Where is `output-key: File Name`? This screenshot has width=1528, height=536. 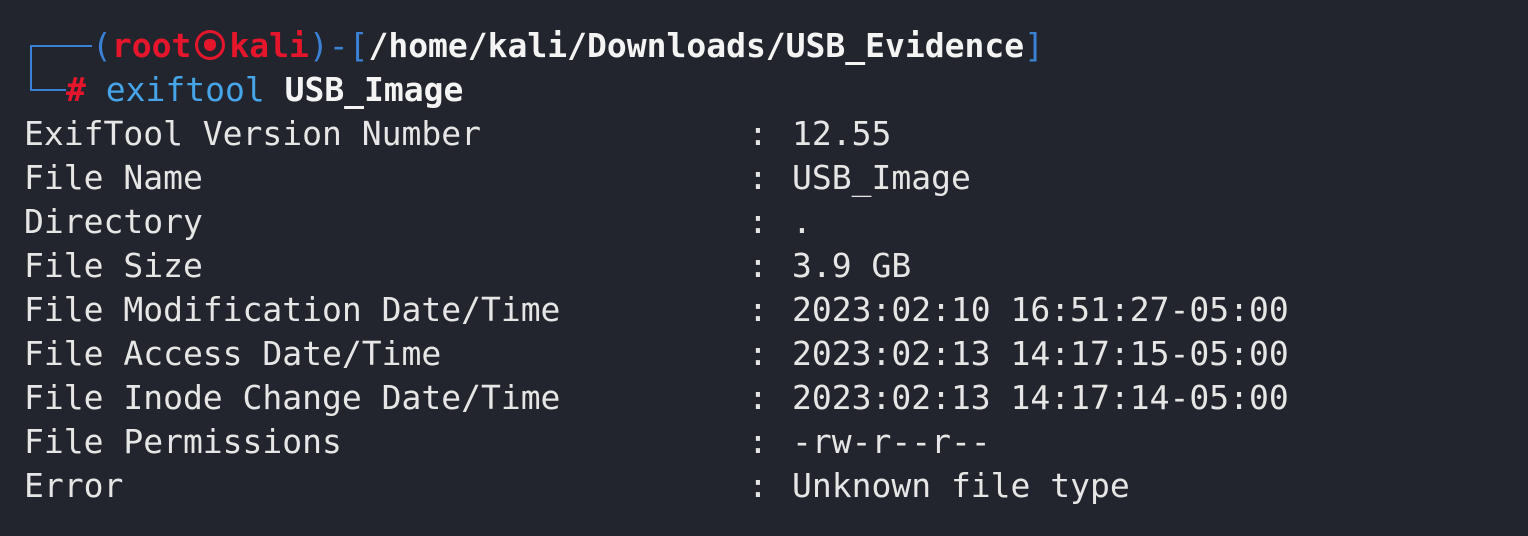 output-key: File Name is located at coordinates (113, 177).